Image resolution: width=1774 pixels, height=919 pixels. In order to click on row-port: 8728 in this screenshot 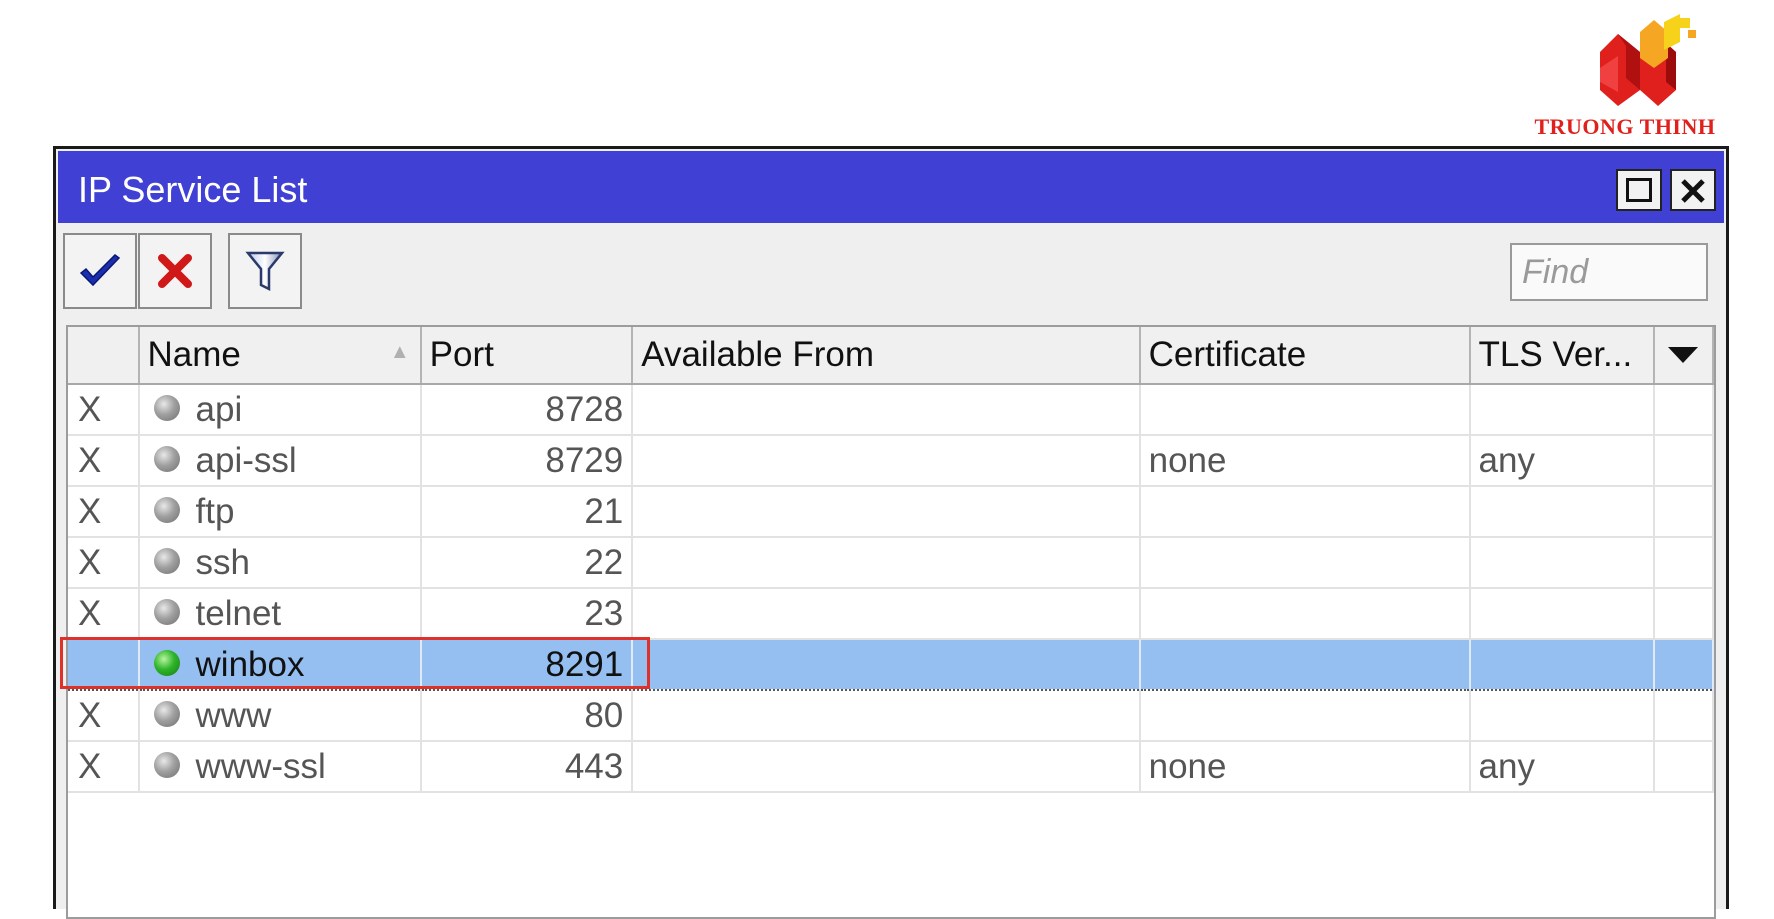, I will do `click(527, 410)`.